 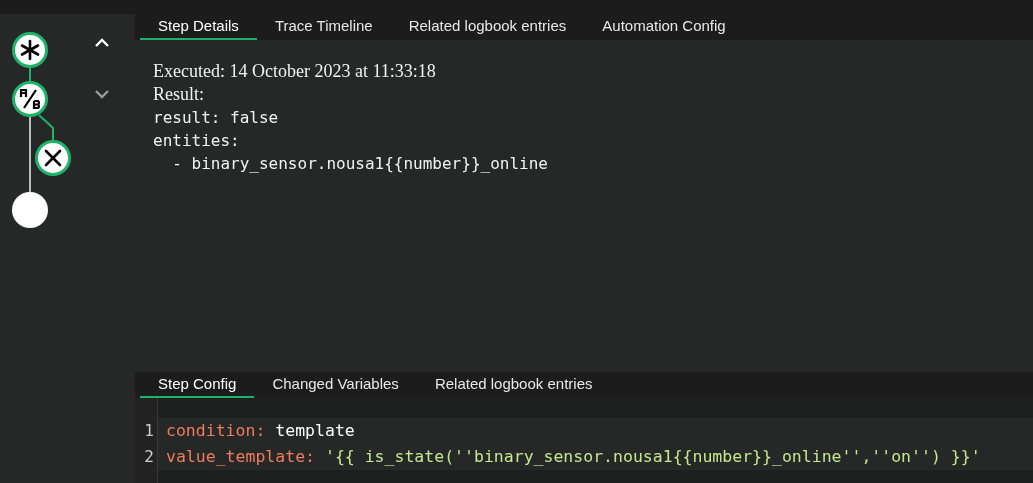 What do you see at coordinates (30, 99) in the screenshot?
I see `condition-node` at bounding box center [30, 99].